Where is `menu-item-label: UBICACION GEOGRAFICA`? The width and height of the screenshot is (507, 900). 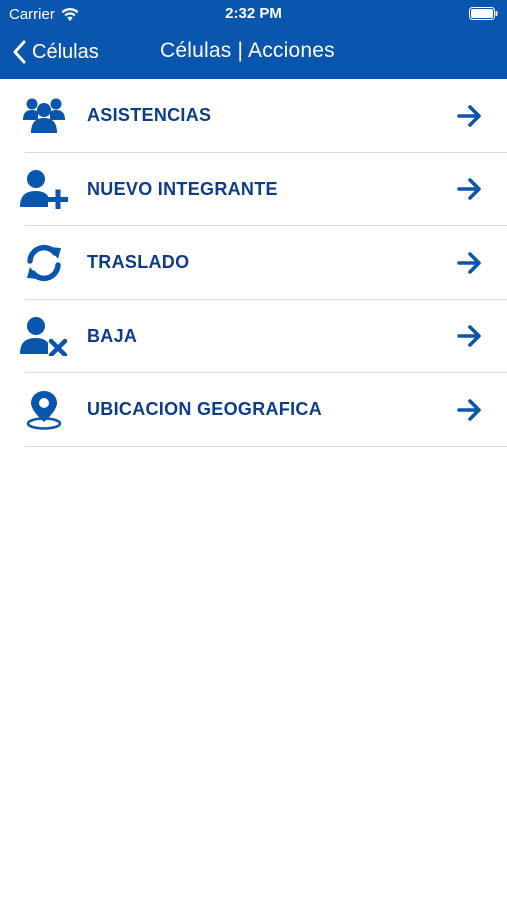 menu-item-label: UBICACION GEOGRAFICA is located at coordinates (204, 409).